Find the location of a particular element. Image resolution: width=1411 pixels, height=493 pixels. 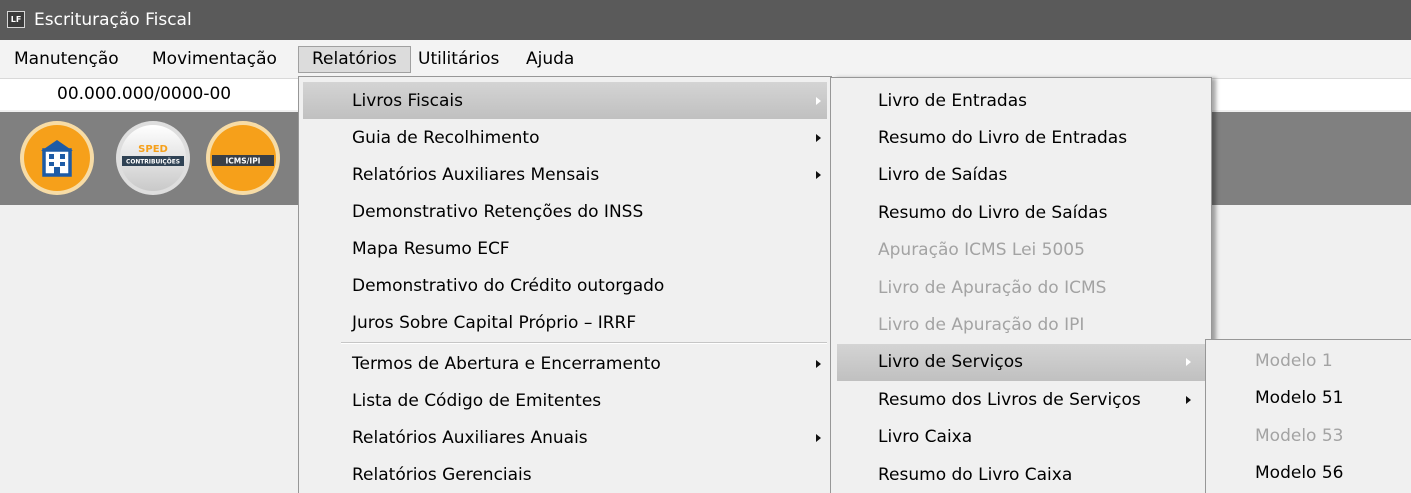

menu-item-demonstrativo-inss: Demonstrativo Retenções do INSS is located at coordinates (565, 211).